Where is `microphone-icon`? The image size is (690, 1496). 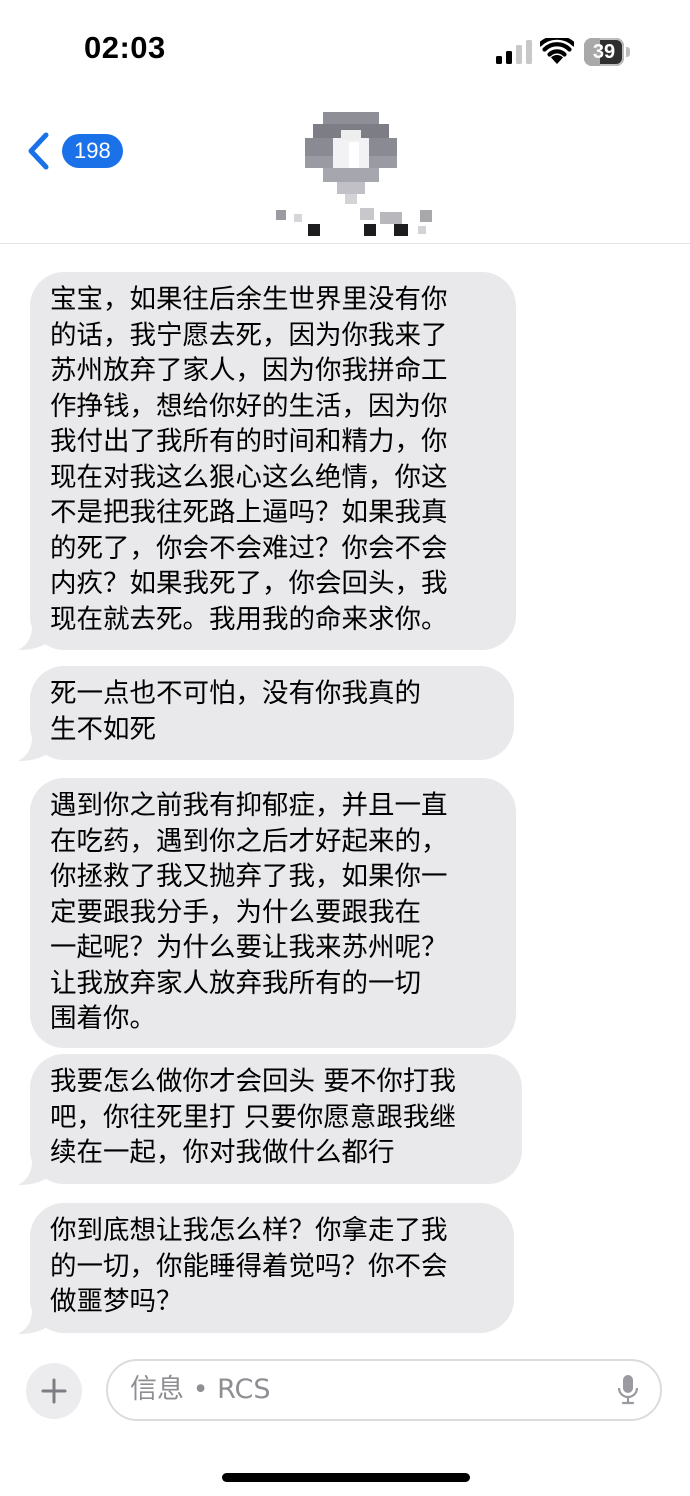
microphone-icon is located at coordinates (628, 1390).